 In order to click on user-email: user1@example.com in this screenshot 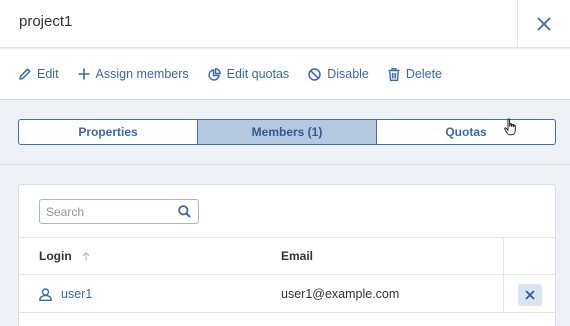, I will do `click(340, 294)`.